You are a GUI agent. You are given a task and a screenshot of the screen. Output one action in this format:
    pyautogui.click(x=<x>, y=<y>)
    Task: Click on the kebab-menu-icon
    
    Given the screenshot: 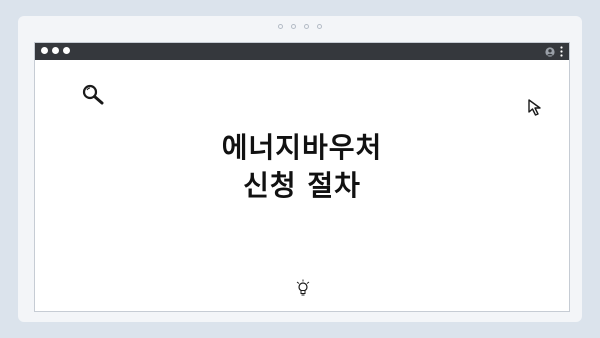 What is the action you would take?
    pyautogui.click(x=561, y=51)
    